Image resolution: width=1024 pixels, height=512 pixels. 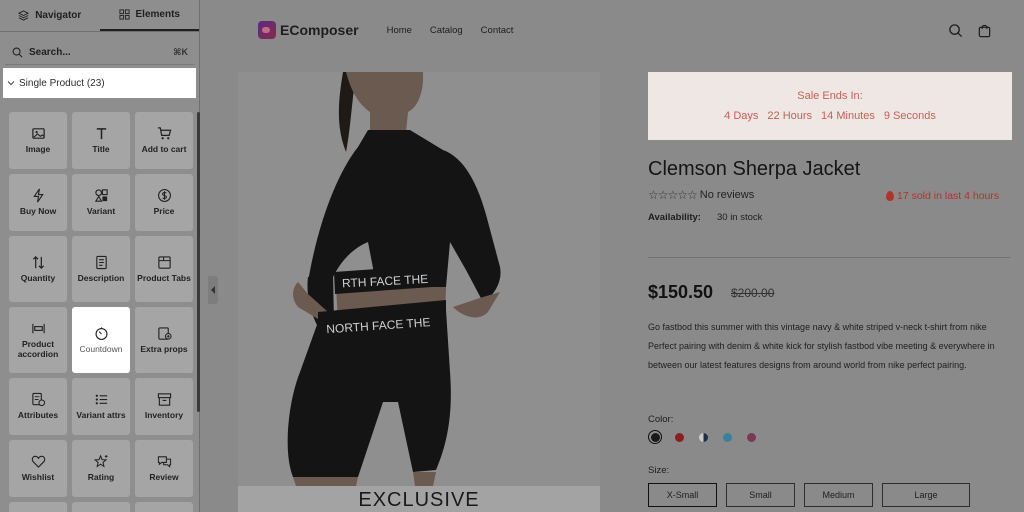 I want to click on image-banner: EXCLUSIVE, so click(x=419, y=499).